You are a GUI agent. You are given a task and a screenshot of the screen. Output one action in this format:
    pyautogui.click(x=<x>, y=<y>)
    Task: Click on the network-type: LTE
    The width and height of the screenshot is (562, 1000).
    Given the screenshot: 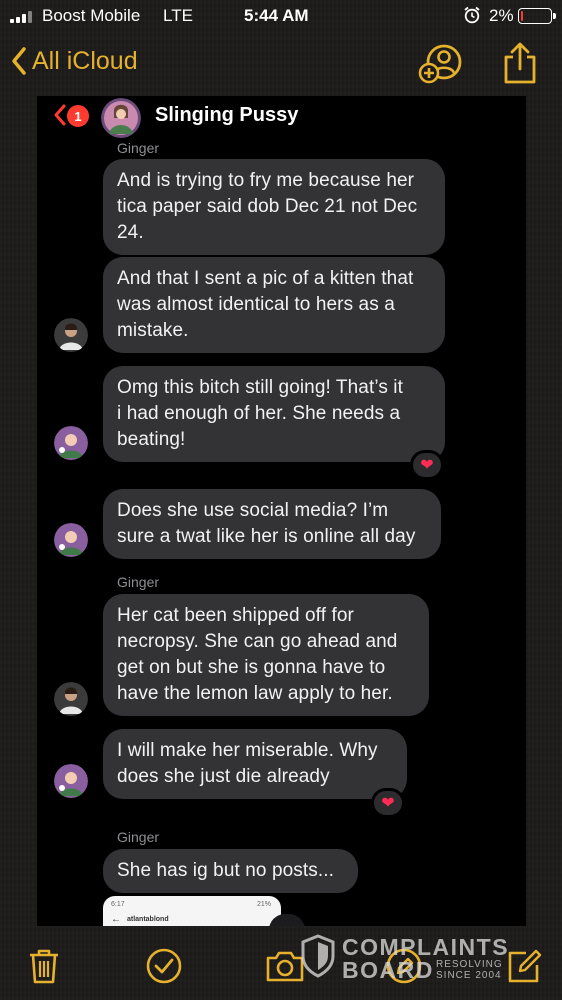 What is the action you would take?
    pyautogui.click(x=178, y=15)
    